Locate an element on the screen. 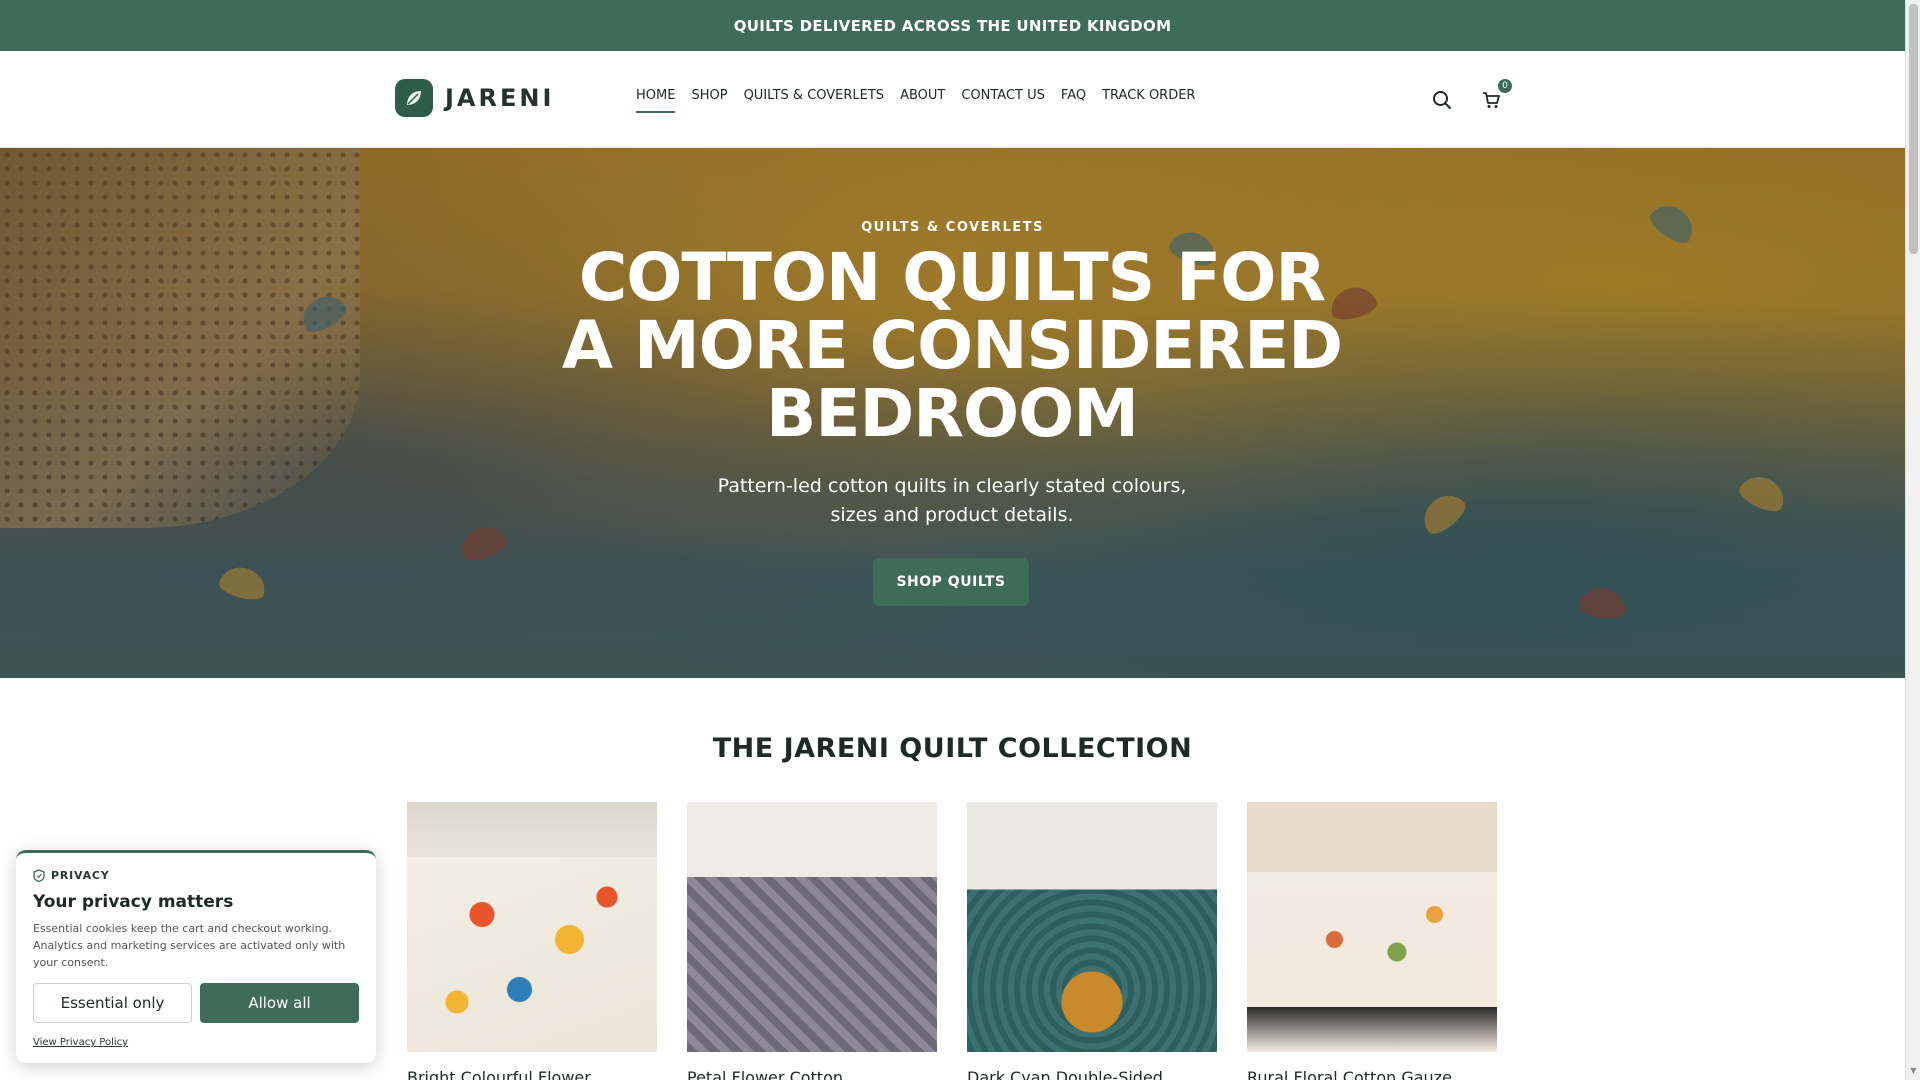 This screenshot has width=1920, height=1080. scrollbar-thumb is located at coordinates (1913, 129).